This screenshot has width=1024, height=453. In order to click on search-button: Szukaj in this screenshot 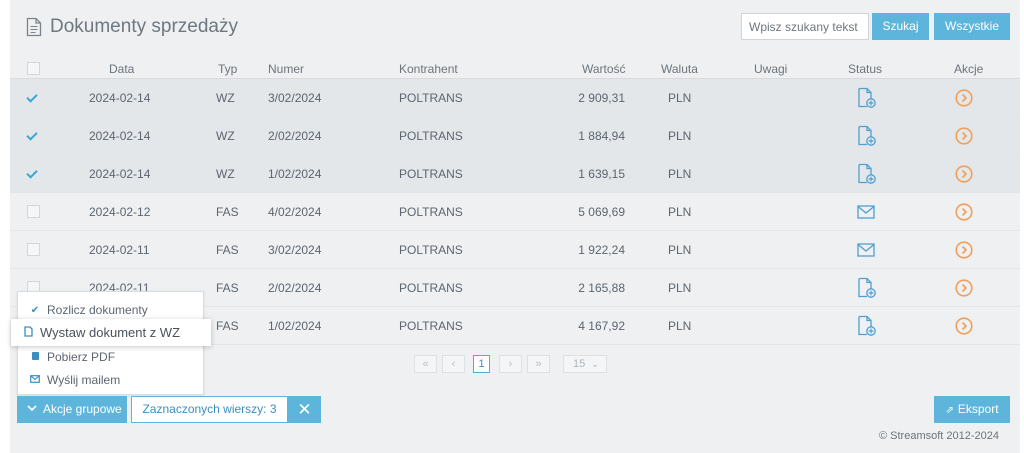, I will do `click(900, 26)`.